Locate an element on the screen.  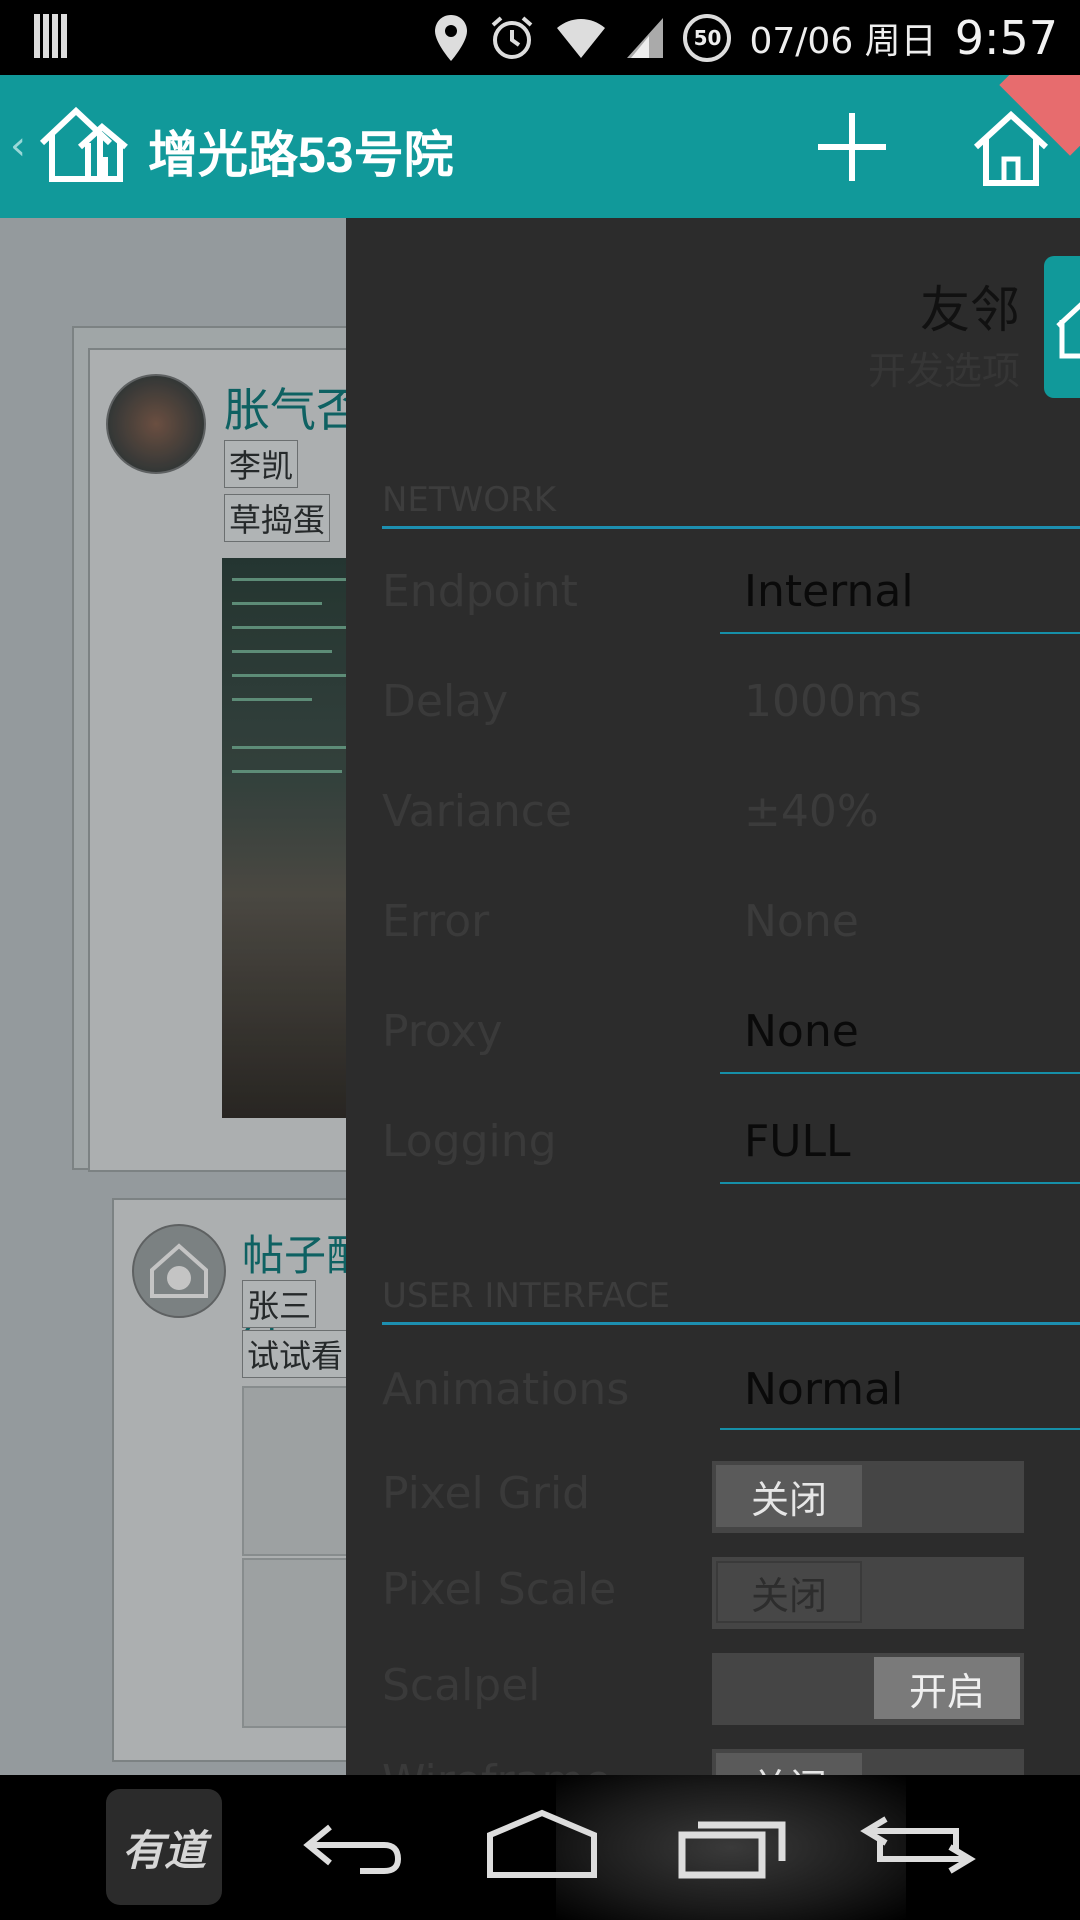
animations-select: Normal is located at coordinates (823, 1389).